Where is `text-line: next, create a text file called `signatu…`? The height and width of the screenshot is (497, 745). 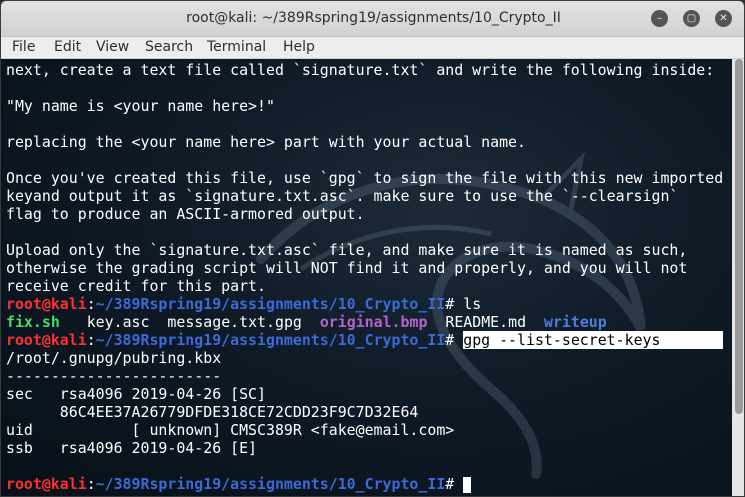 text-line: next, create a text file called `signatu… is located at coordinates (360, 70).